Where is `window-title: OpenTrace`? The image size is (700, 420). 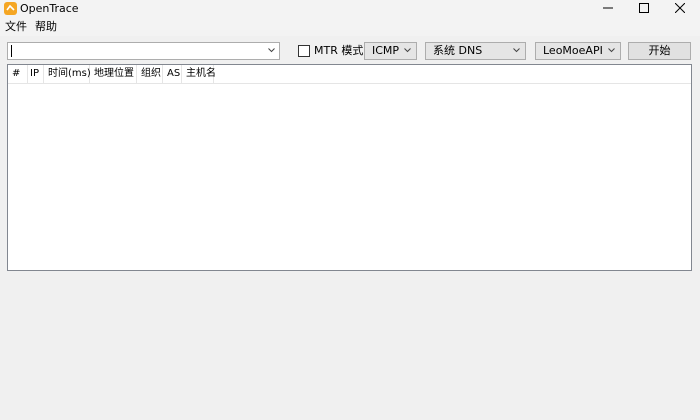 window-title: OpenTrace is located at coordinates (49, 8).